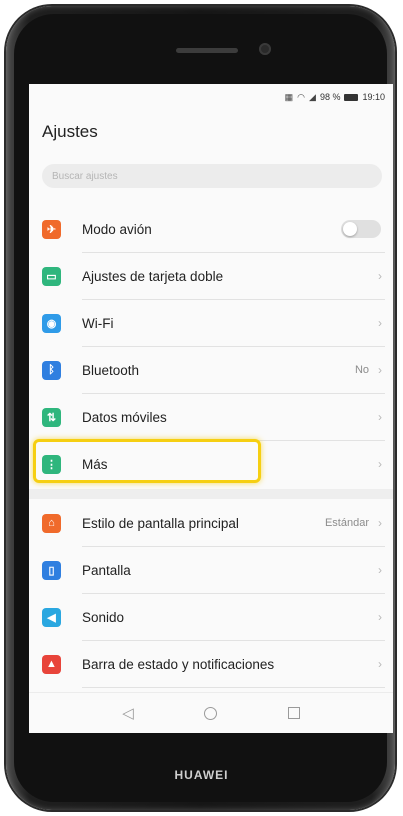  I want to click on home-icon: ⌂, so click(51, 523).